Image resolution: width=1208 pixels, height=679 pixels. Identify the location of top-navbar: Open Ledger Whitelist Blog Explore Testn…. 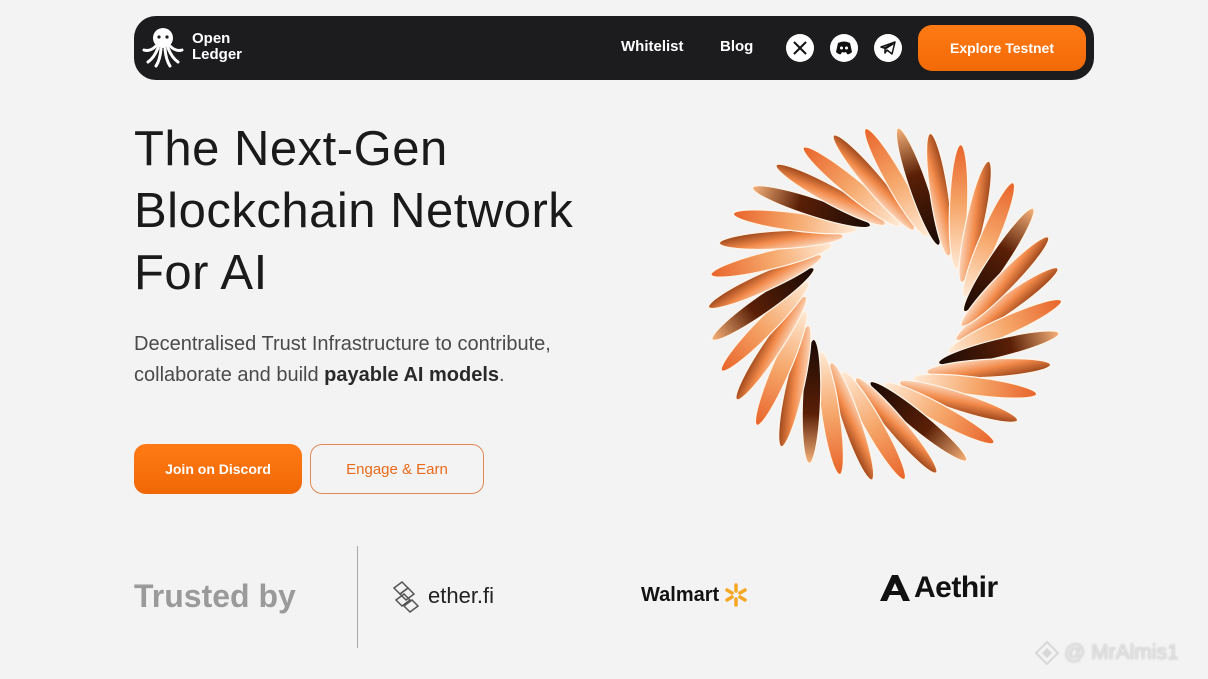
(614, 48).